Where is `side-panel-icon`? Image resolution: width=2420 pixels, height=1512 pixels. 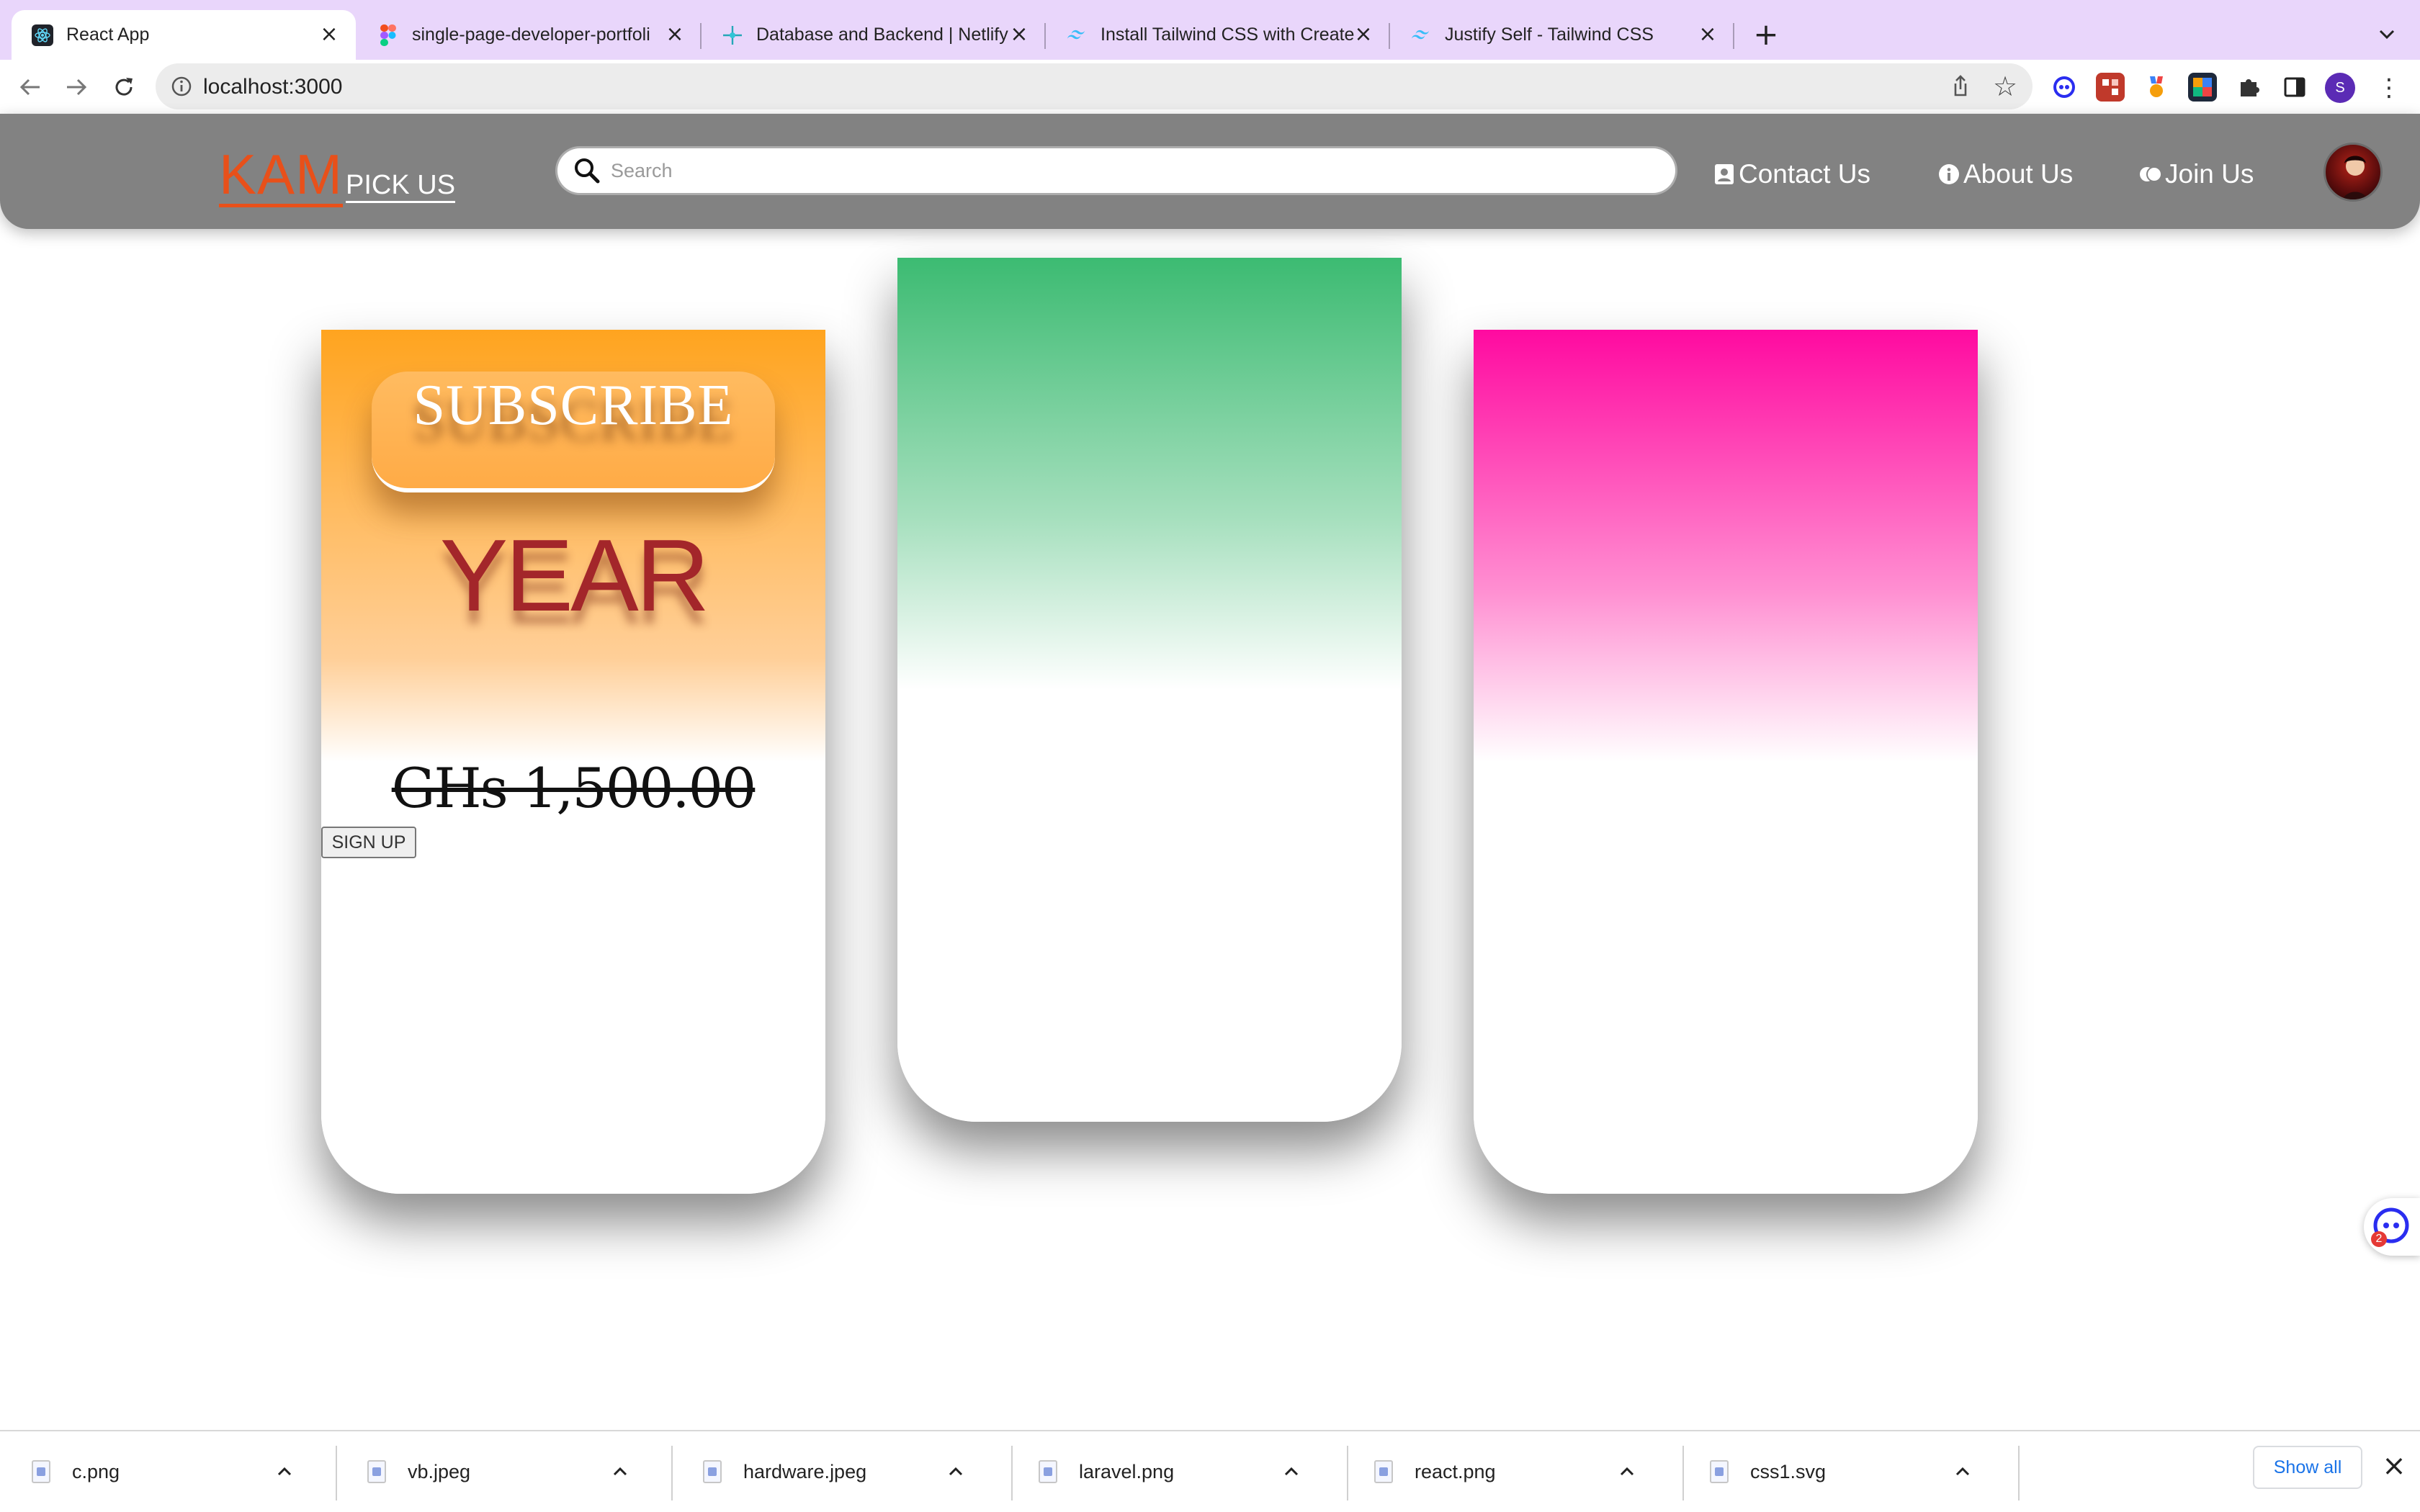
side-panel-icon is located at coordinates (2294, 87).